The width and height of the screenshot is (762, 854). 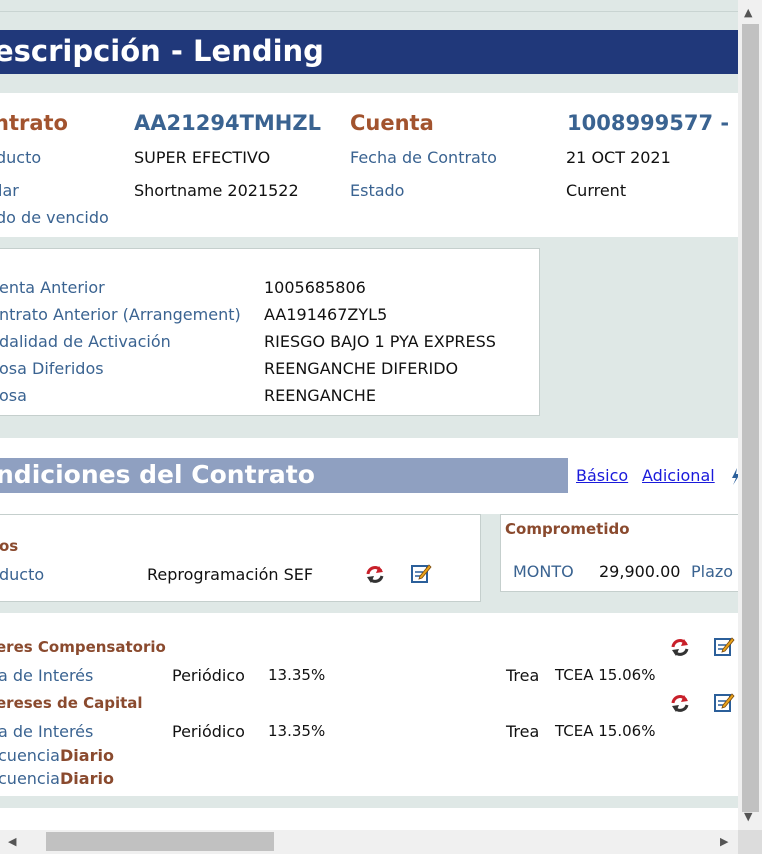 I want to click on fecha-contrato-value: 21 OCT 2021, so click(x=618, y=157).